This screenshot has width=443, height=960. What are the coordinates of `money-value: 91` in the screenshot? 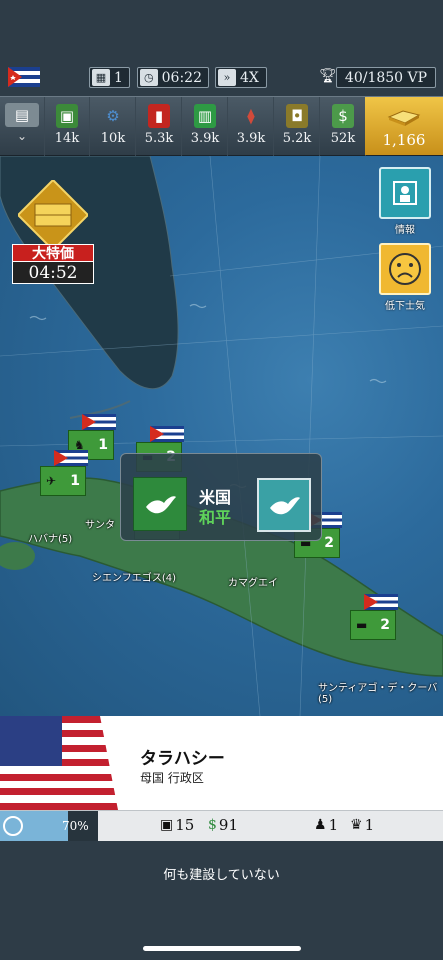 It's located at (228, 825).